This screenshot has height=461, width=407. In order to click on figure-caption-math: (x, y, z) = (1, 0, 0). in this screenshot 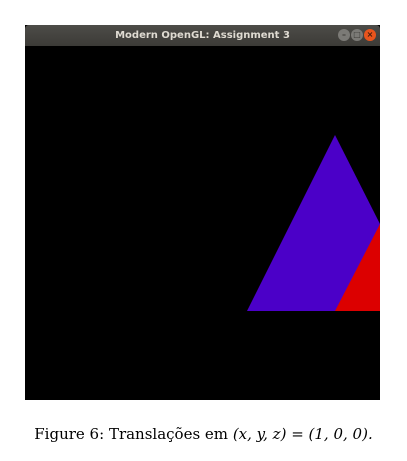, I will do `click(302, 434)`.